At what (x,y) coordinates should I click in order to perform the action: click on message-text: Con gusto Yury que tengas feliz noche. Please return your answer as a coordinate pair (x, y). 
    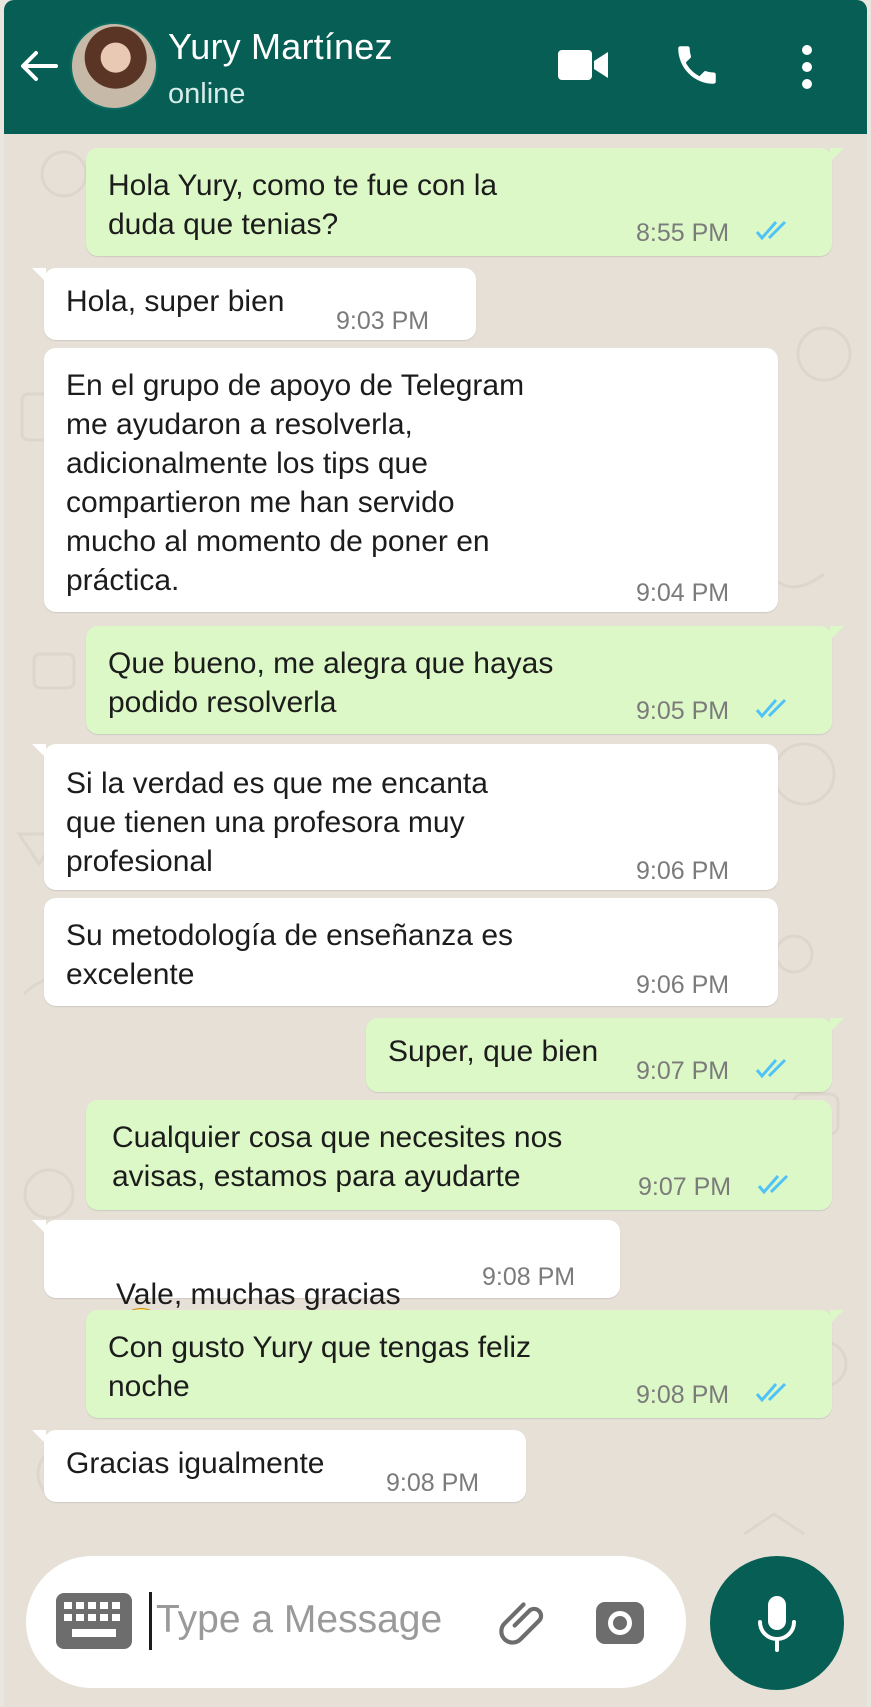
    Looking at the image, I should click on (320, 1367).